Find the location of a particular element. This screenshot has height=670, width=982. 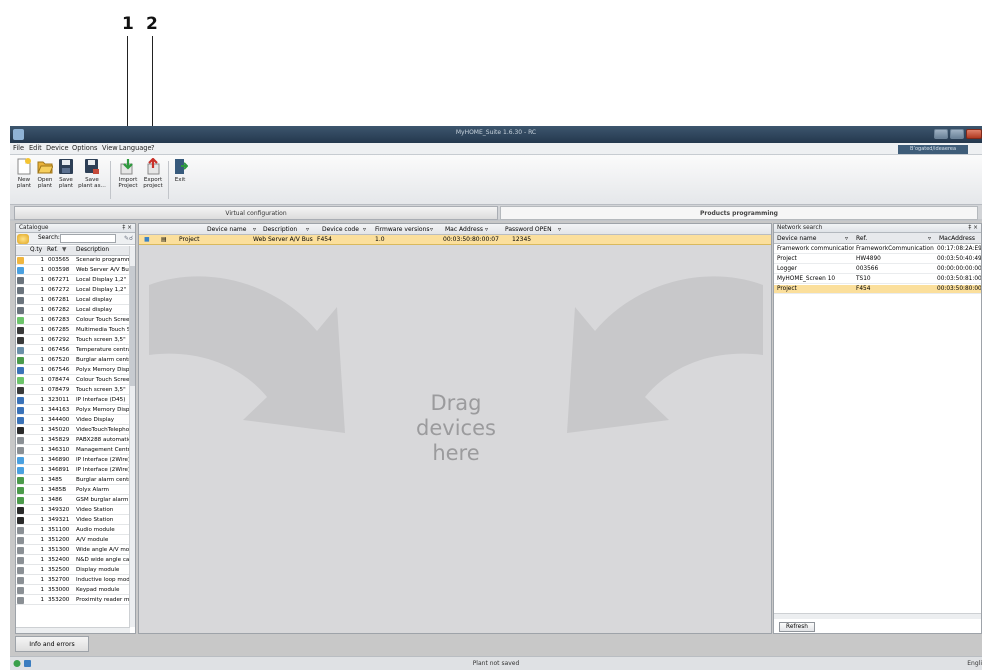

catalogue-row: 1 067283 Colour Touch Screen is located at coordinates (73, 320).